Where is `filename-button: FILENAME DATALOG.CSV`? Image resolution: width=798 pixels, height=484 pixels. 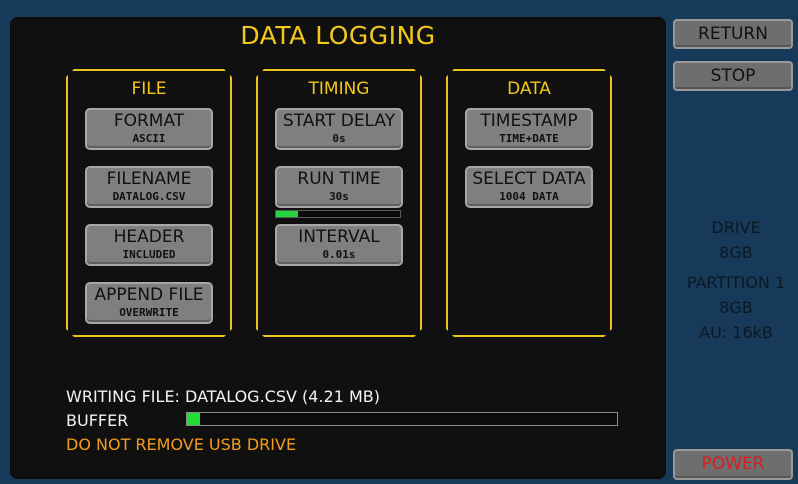 filename-button: FILENAME DATALOG.CSV is located at coordinates (149, 187).